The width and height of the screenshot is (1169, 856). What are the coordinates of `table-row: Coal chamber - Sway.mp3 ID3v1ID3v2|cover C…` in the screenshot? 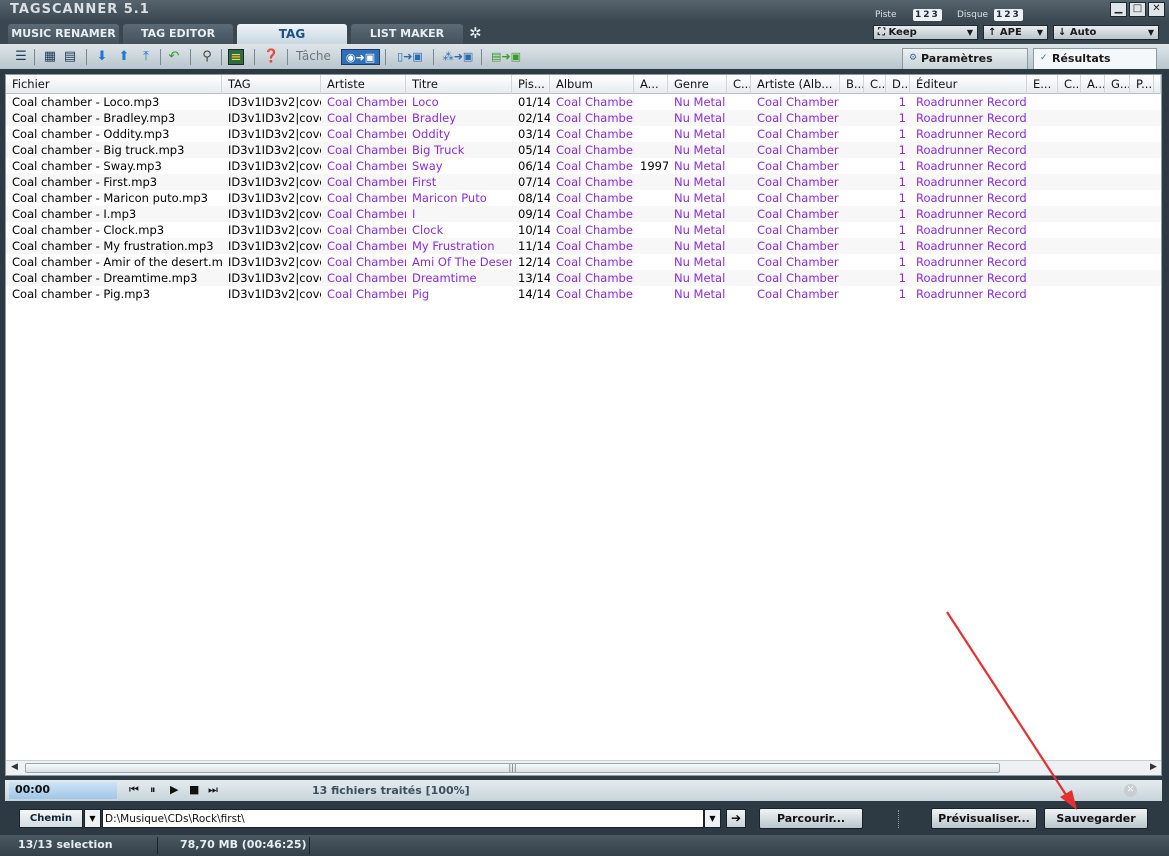 It's located at (583, 166).